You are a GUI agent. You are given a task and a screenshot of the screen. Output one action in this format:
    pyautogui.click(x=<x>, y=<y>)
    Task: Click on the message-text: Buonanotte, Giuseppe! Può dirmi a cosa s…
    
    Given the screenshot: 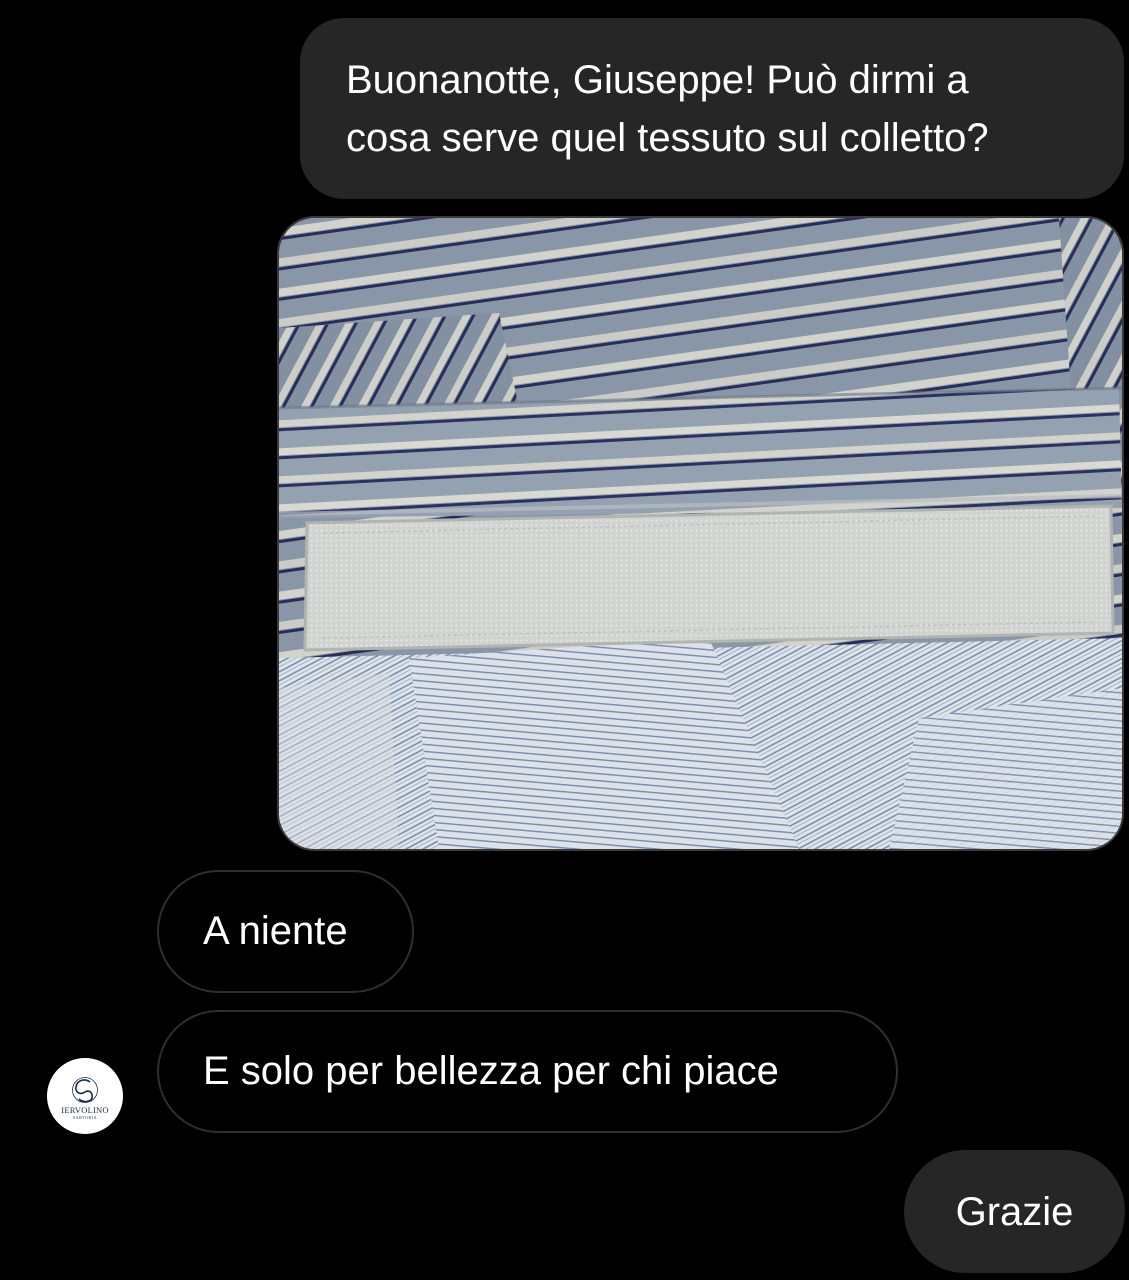 What is the action you would take?
    pyautogui.click(x=667, y=109)
    